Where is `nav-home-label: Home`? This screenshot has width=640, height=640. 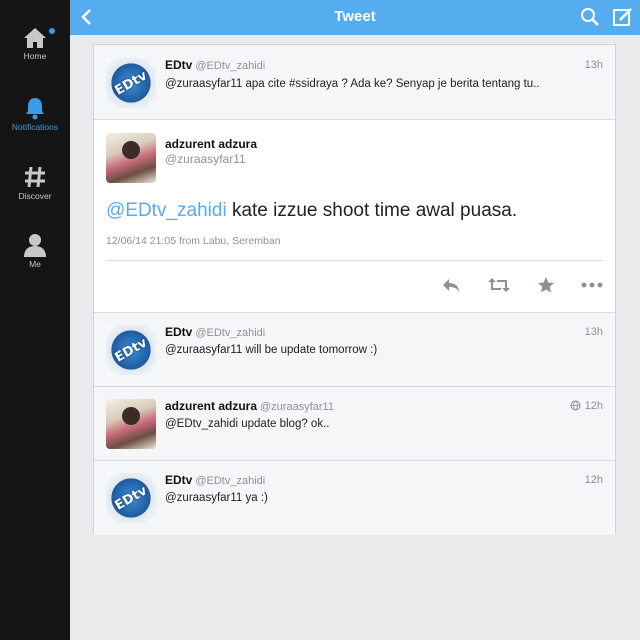
nav-home-label: Home is located at coordinates (35, 56).